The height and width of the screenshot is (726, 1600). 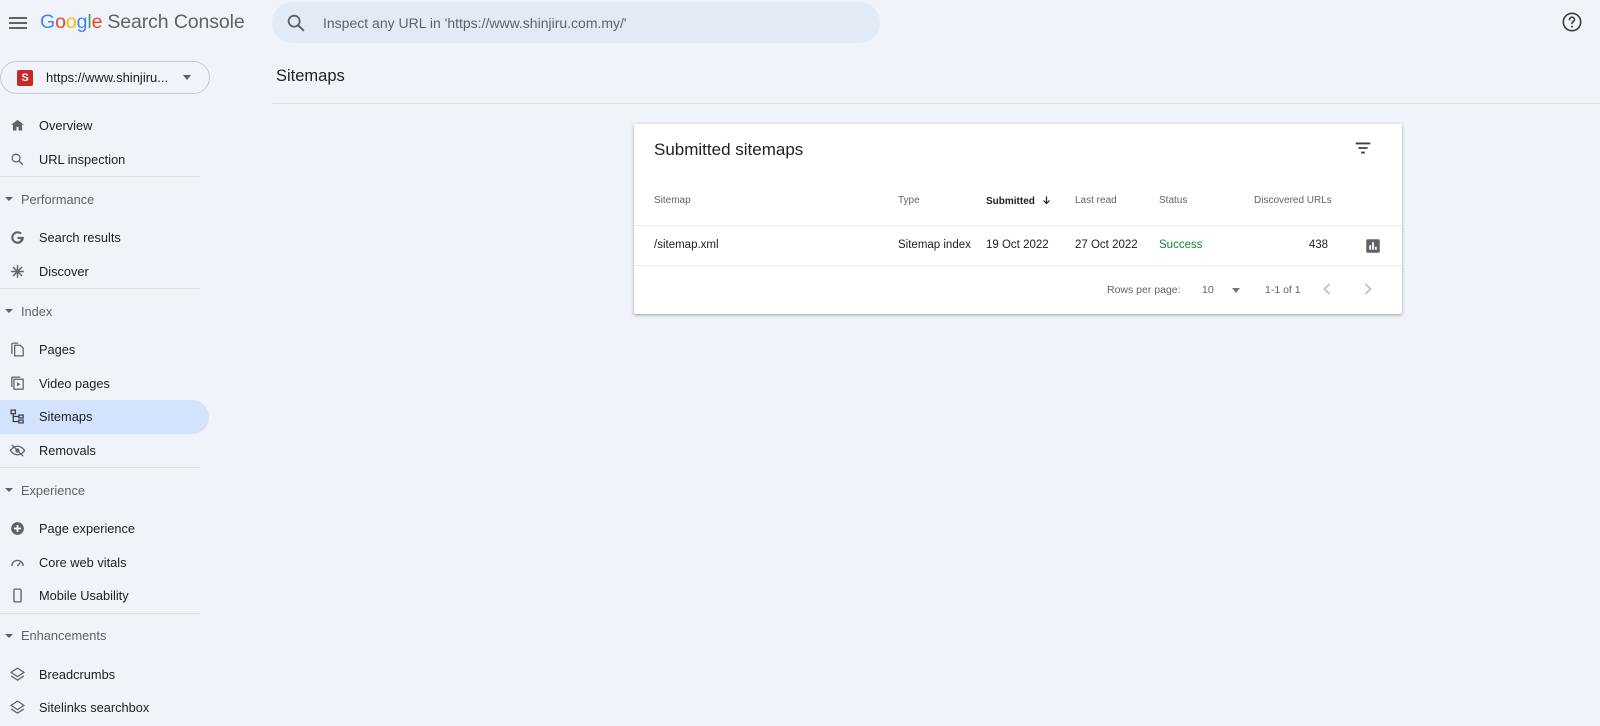 What do you see at coordinates (1106, 245) in the screenshot?
I see `cell-last-read: 27 Oct 2022` at bounding box center [1106, 245].